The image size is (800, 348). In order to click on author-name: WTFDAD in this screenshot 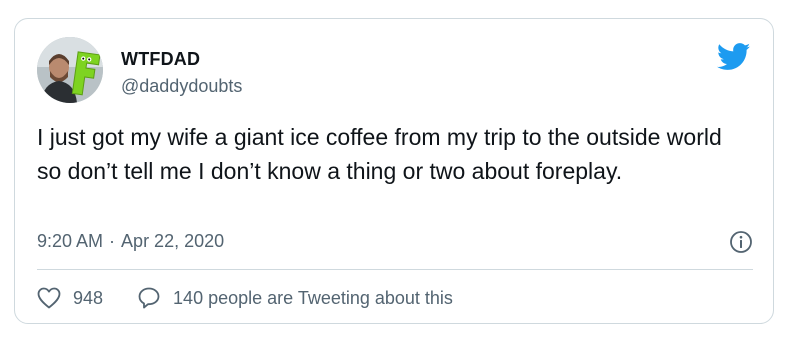, I will do `click(160, 59)`.